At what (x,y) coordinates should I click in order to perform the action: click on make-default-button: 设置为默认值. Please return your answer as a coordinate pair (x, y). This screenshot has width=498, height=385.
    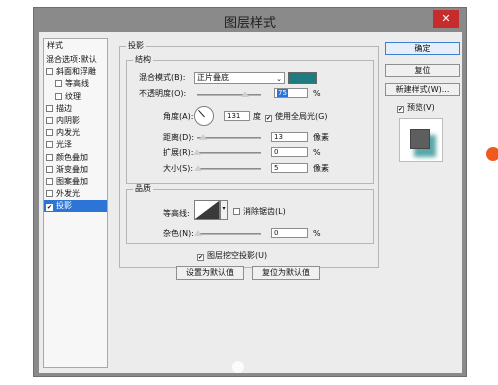
    Looking at the image, I should click on (210, 273).